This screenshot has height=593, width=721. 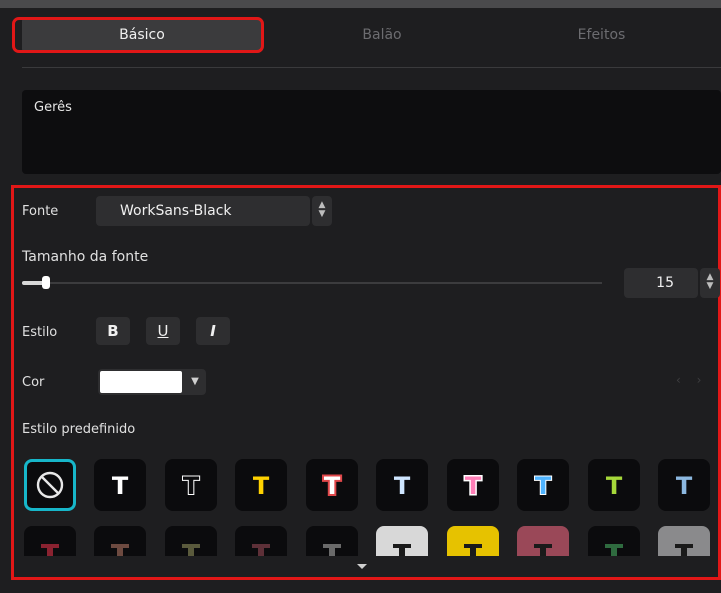 I want to click on text-style-white-icon: T, so click(x=120, y=486).